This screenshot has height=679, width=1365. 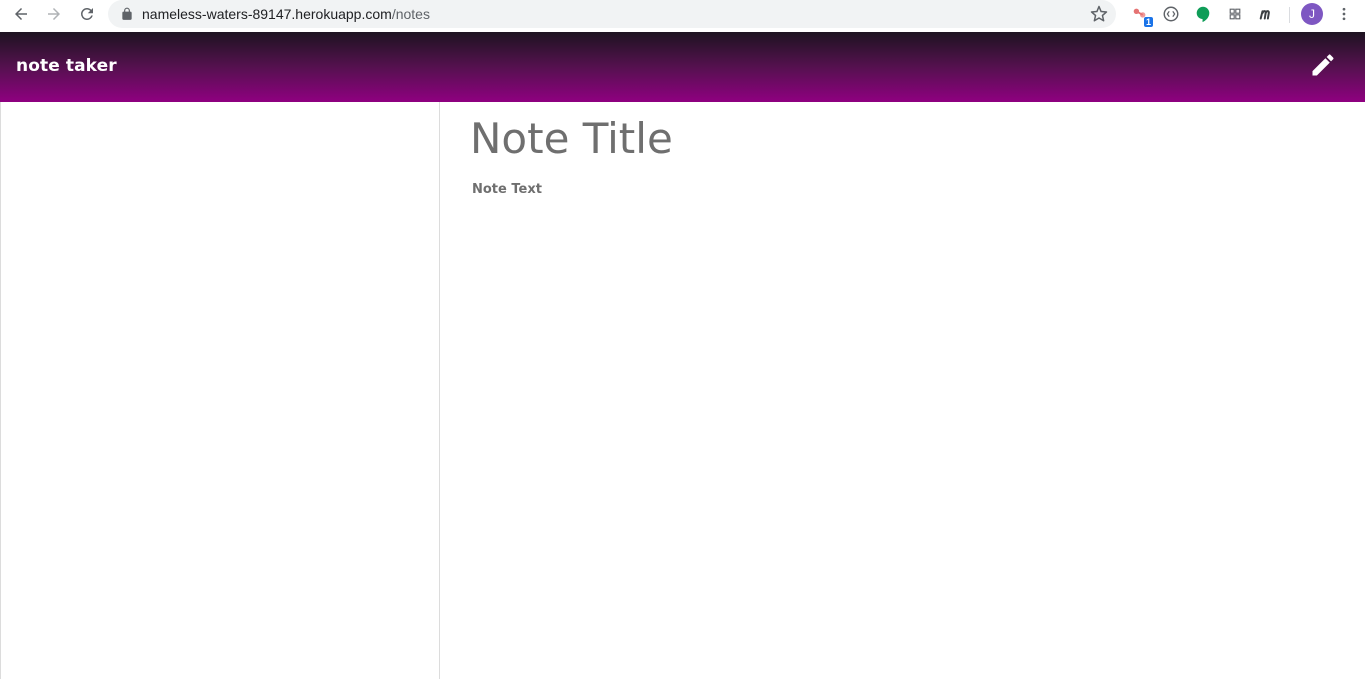 I want to click on url-host: nameless-waters-89147.herokuapp.com, so click(x=267, y=14).